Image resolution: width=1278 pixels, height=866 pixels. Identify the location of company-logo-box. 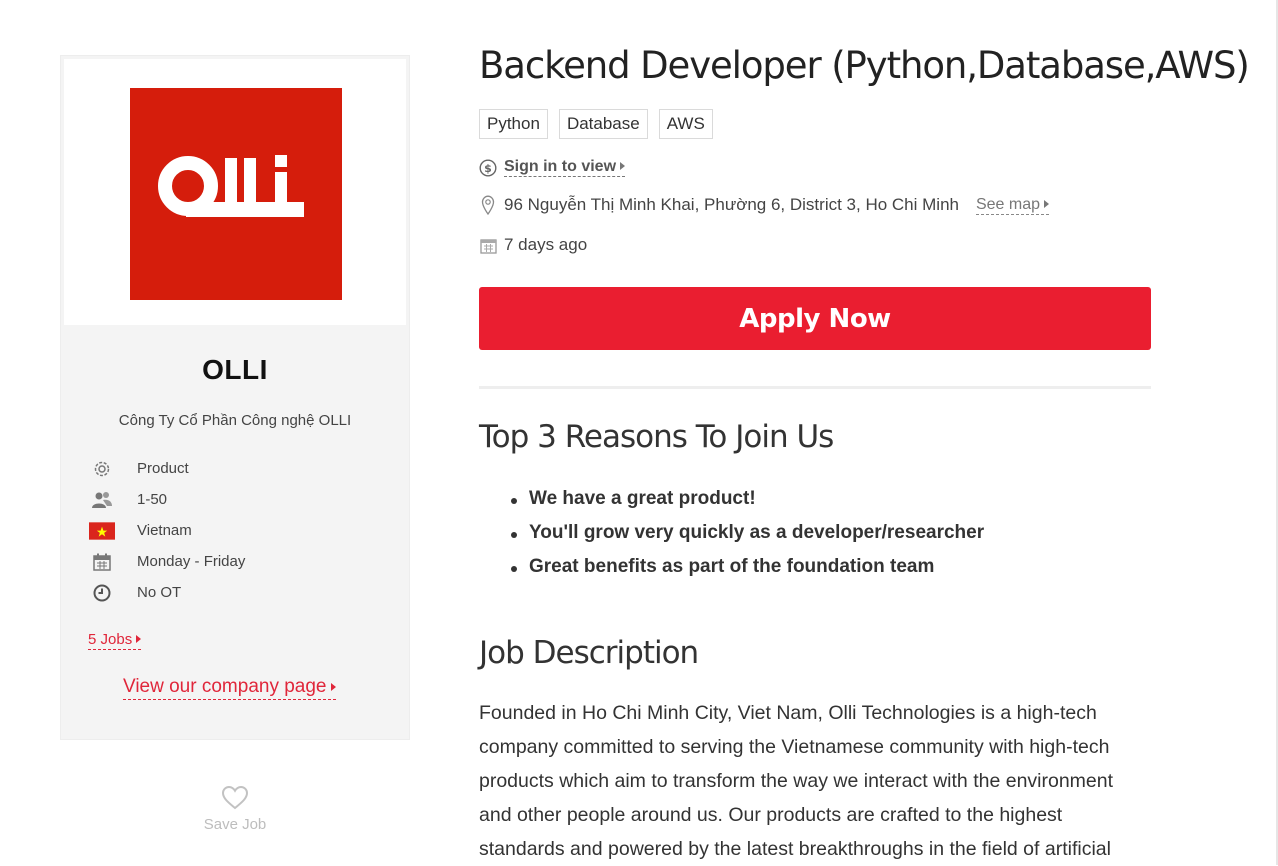
(235, 192).